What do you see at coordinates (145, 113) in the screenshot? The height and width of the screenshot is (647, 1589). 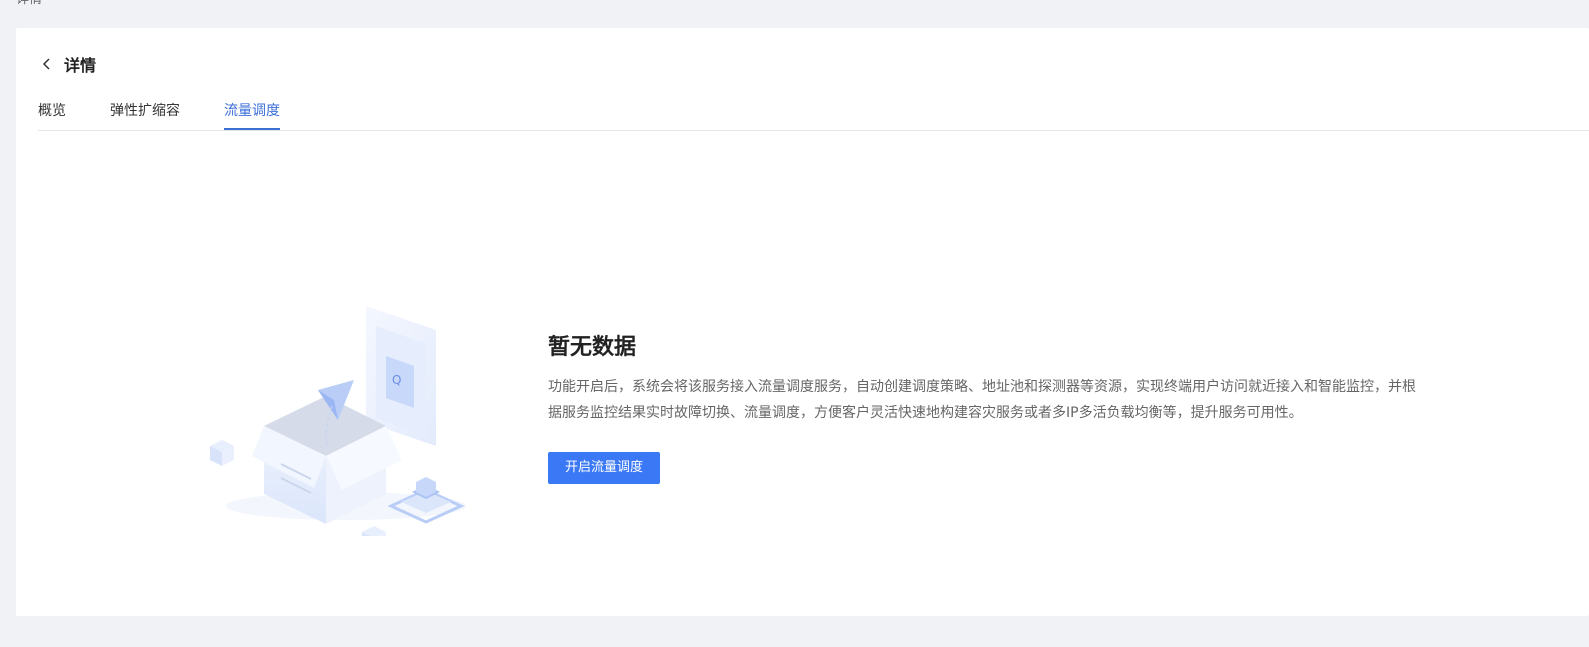 I see `tab-autoscaling: 弹性扩缩容` at bounding box center [145, 113].